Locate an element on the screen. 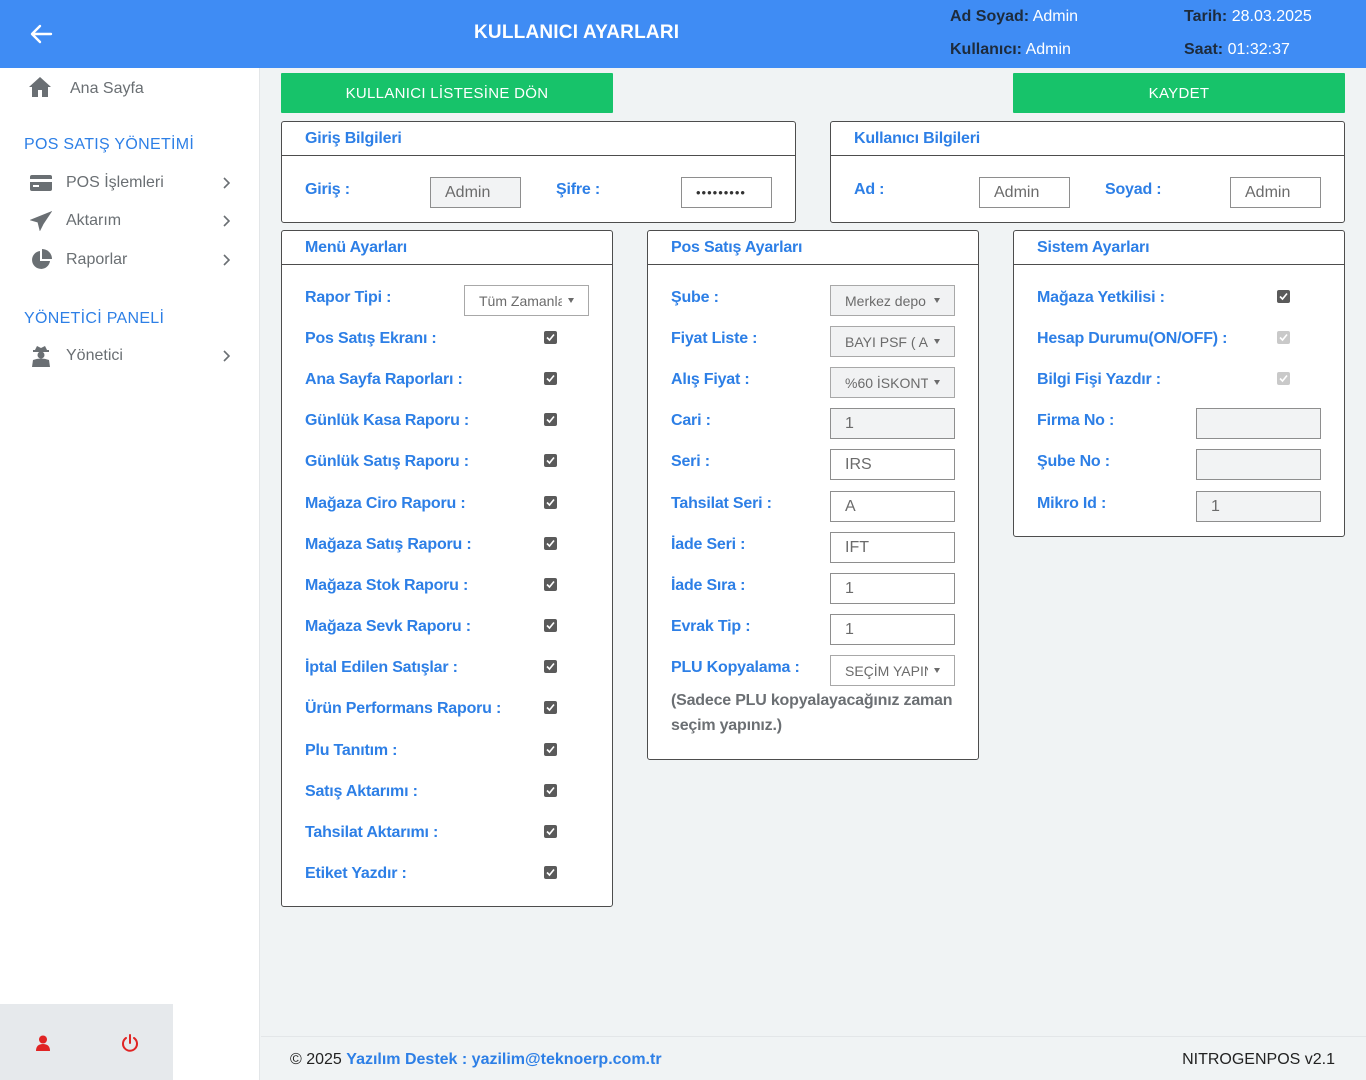  sube-select: Merkez depo is located at coordinates (892, 300).